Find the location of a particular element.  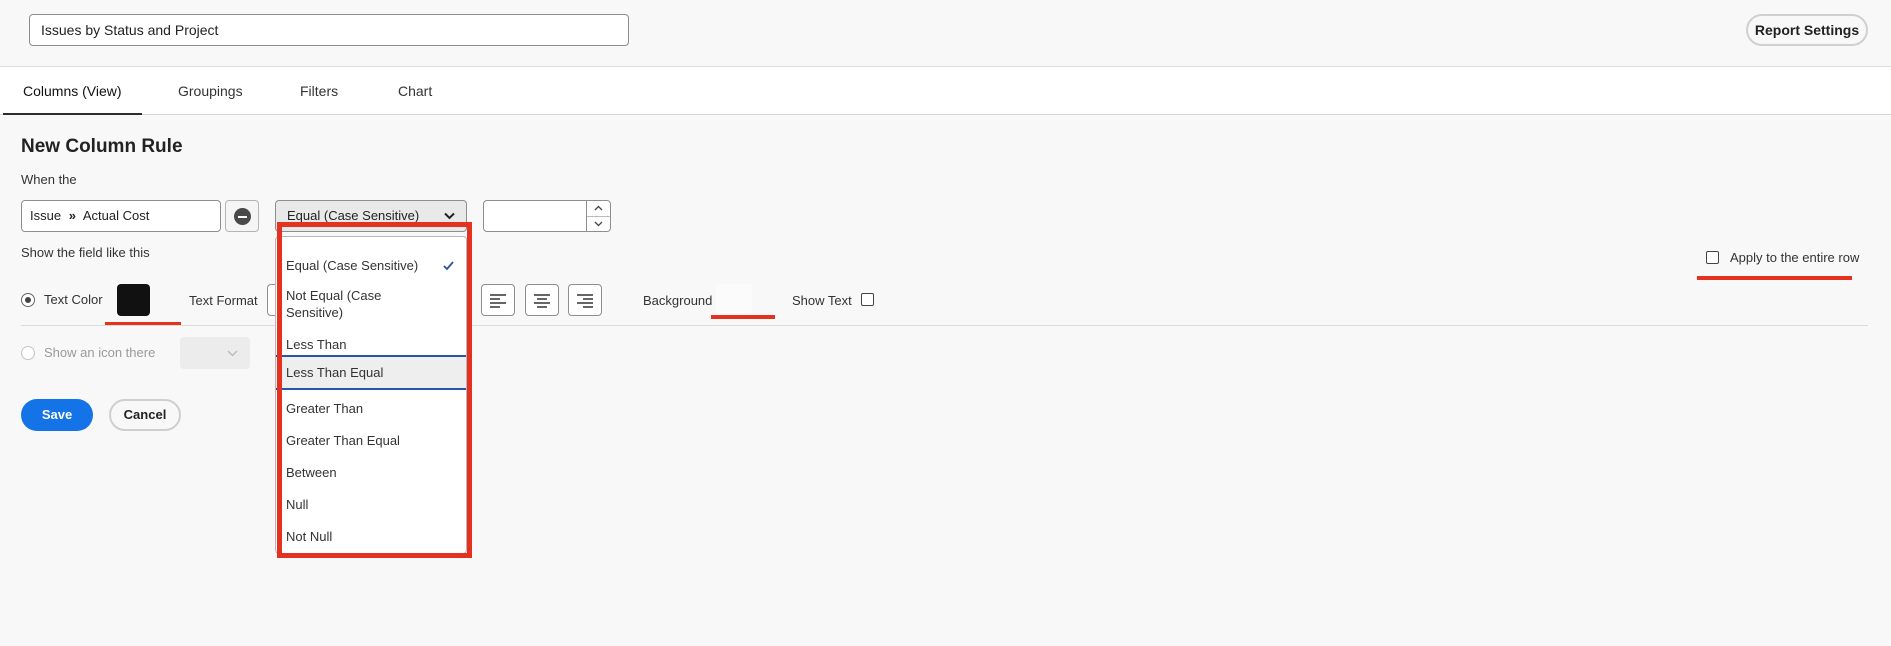

annotation-highlight-box is located at coordinates (374, 390).